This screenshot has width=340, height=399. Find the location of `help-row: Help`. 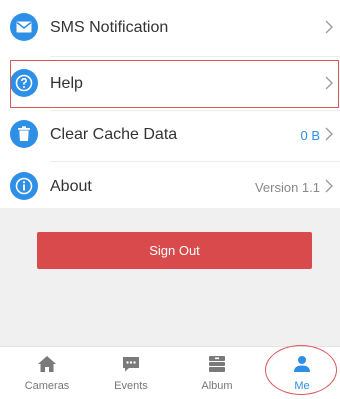

help-row: Help is located at coordinates (170, 84).